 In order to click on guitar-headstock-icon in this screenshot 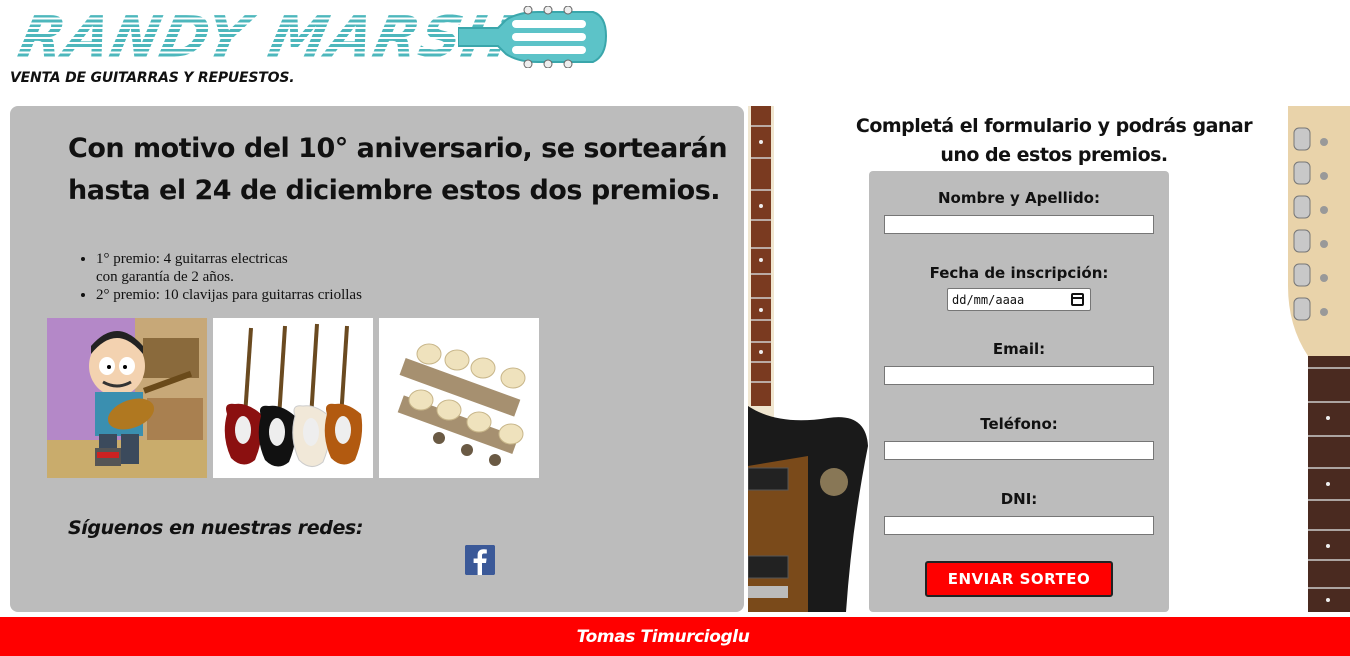, I will do `click(533, 37)`.